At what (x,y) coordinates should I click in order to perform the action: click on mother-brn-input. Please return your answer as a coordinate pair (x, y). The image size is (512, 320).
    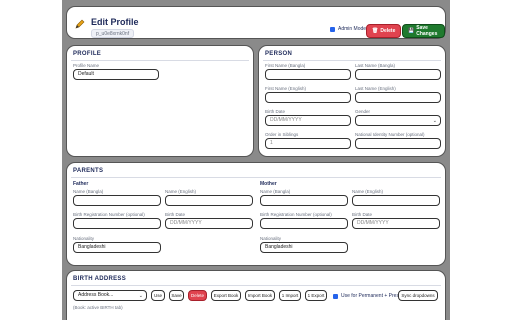
    Looking at the image, I should click on (304, 223).